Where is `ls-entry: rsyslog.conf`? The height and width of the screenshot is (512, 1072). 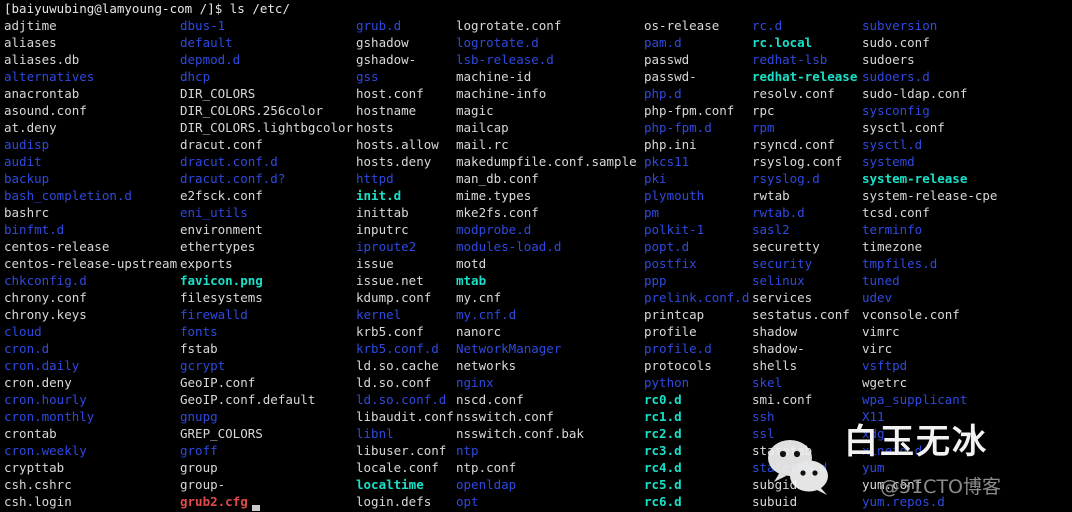
ls-entry: rsyslog.conf is located at coordinates (797, 161).